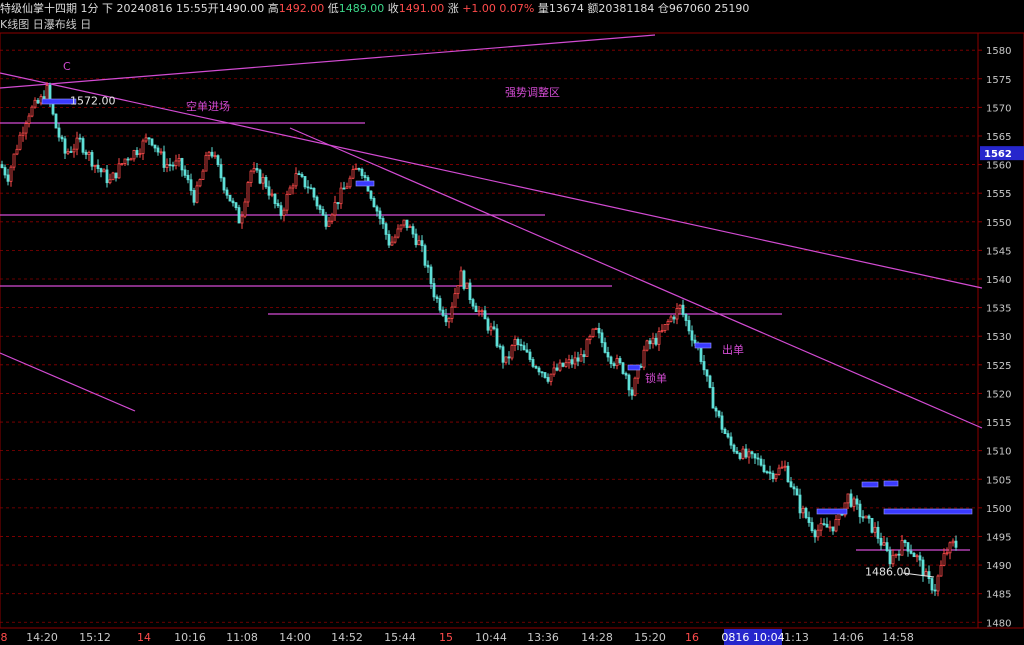  Describe the element at coordinates (60, 24) in the screenshot. I see `waterfall-tab: 瀑布线` at that location.